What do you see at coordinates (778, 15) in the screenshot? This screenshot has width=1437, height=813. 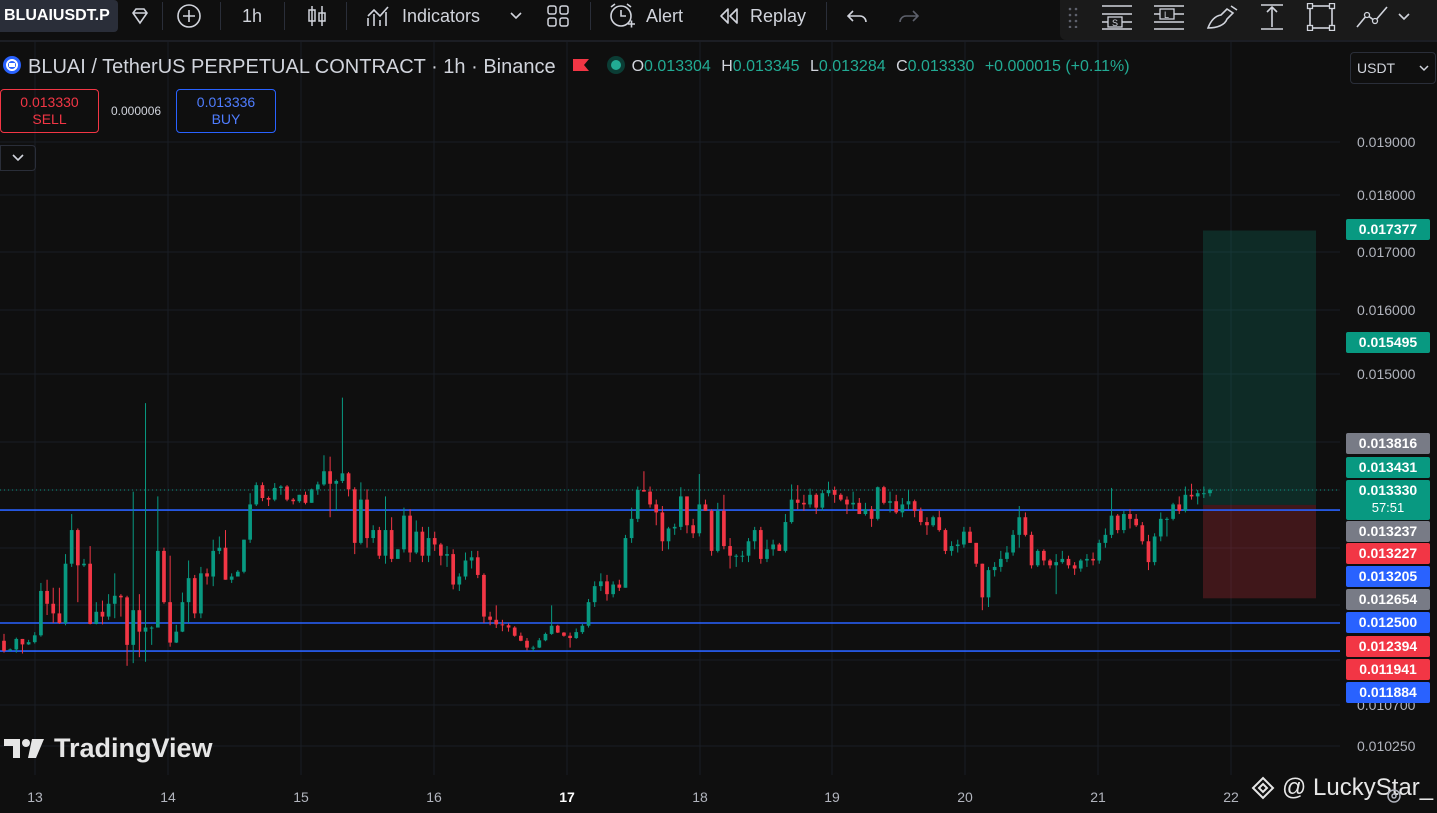 I see `replay-label: Replay` at bounding box center [778, 15].